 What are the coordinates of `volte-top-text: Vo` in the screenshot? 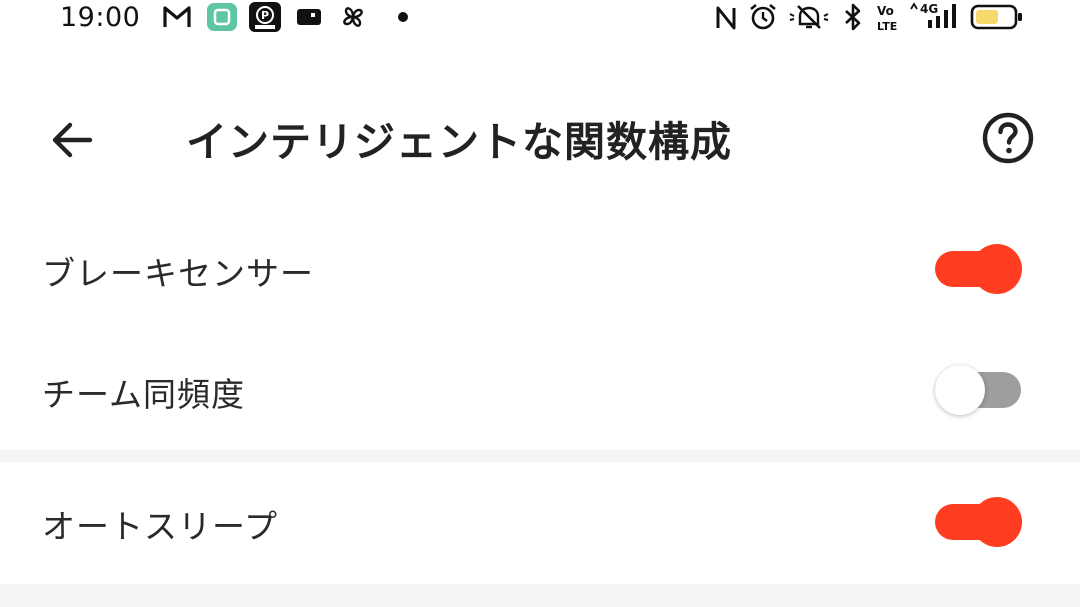 It's located at (885, 11).